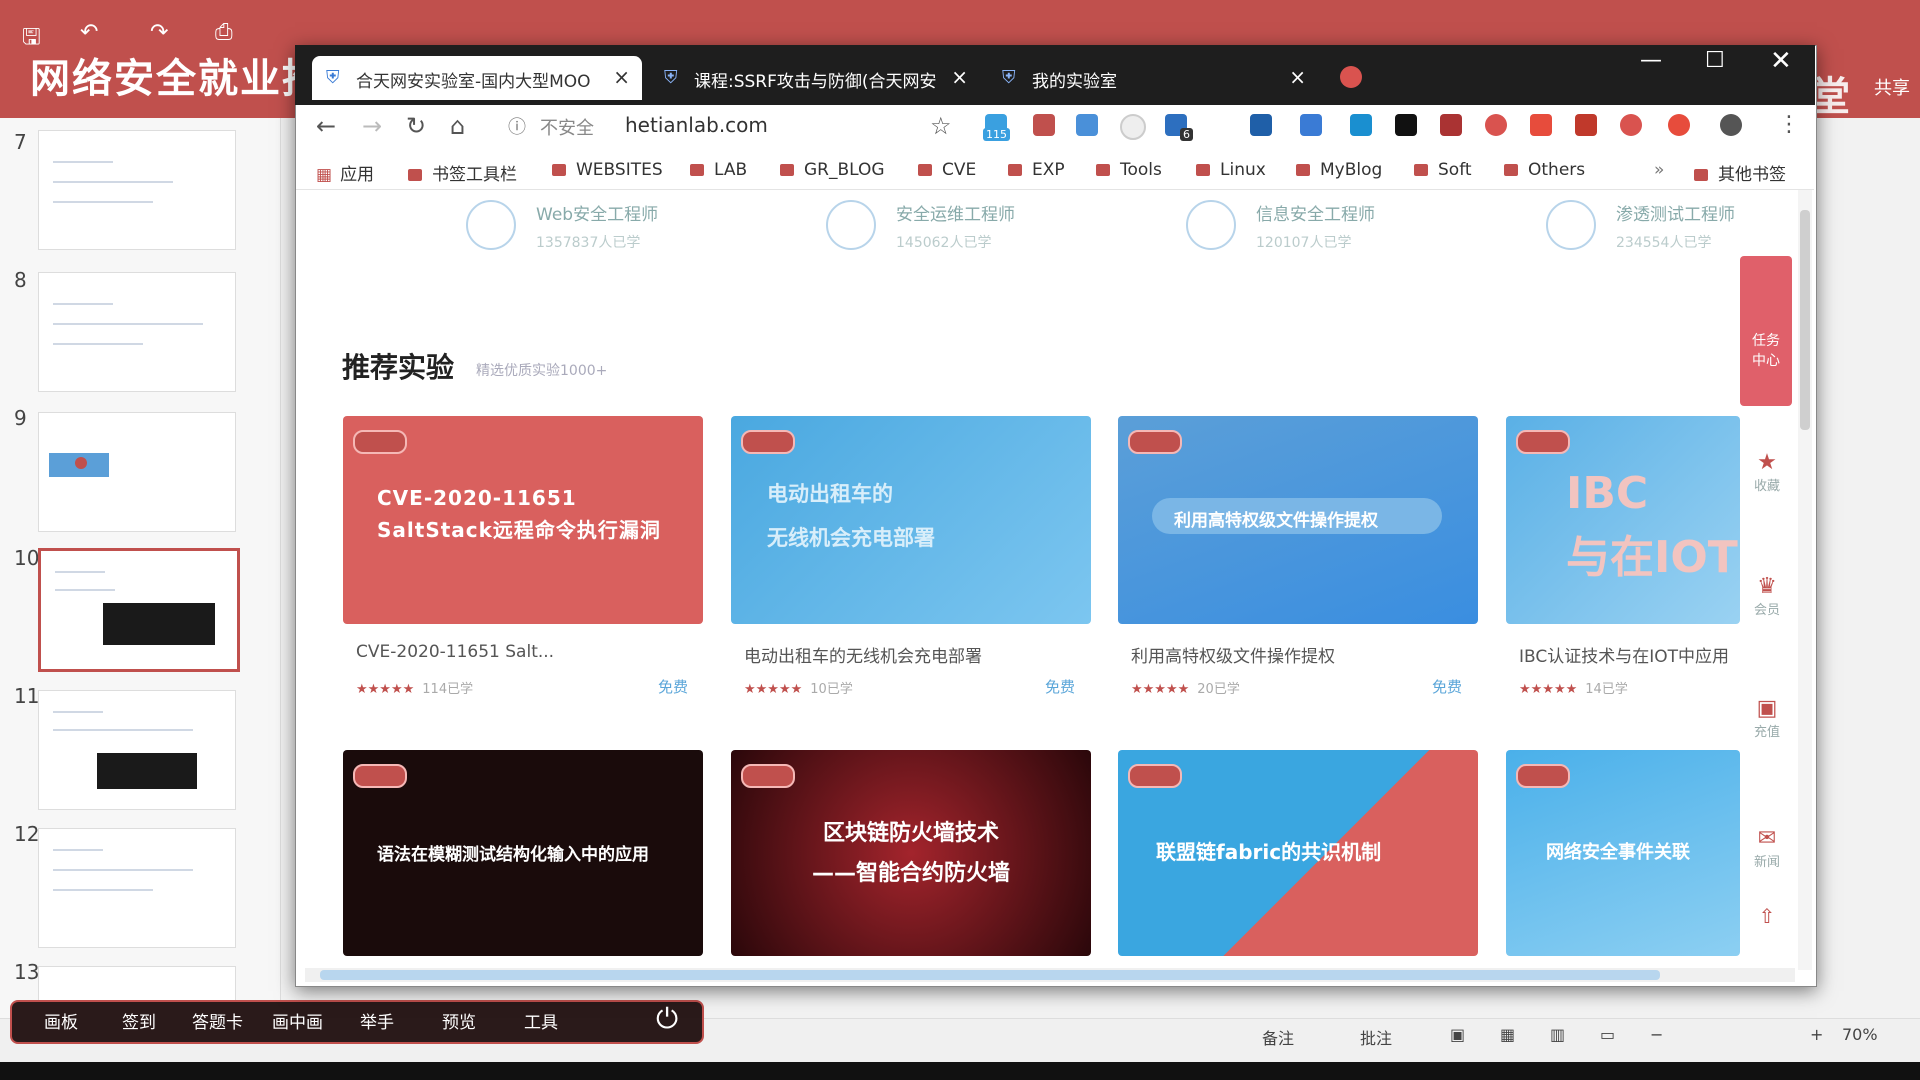 The image size is (1920, 1080). Describe the element at coordinates (1376, 1037) in the screenshot. I see `comments-button: 批注` at that location.